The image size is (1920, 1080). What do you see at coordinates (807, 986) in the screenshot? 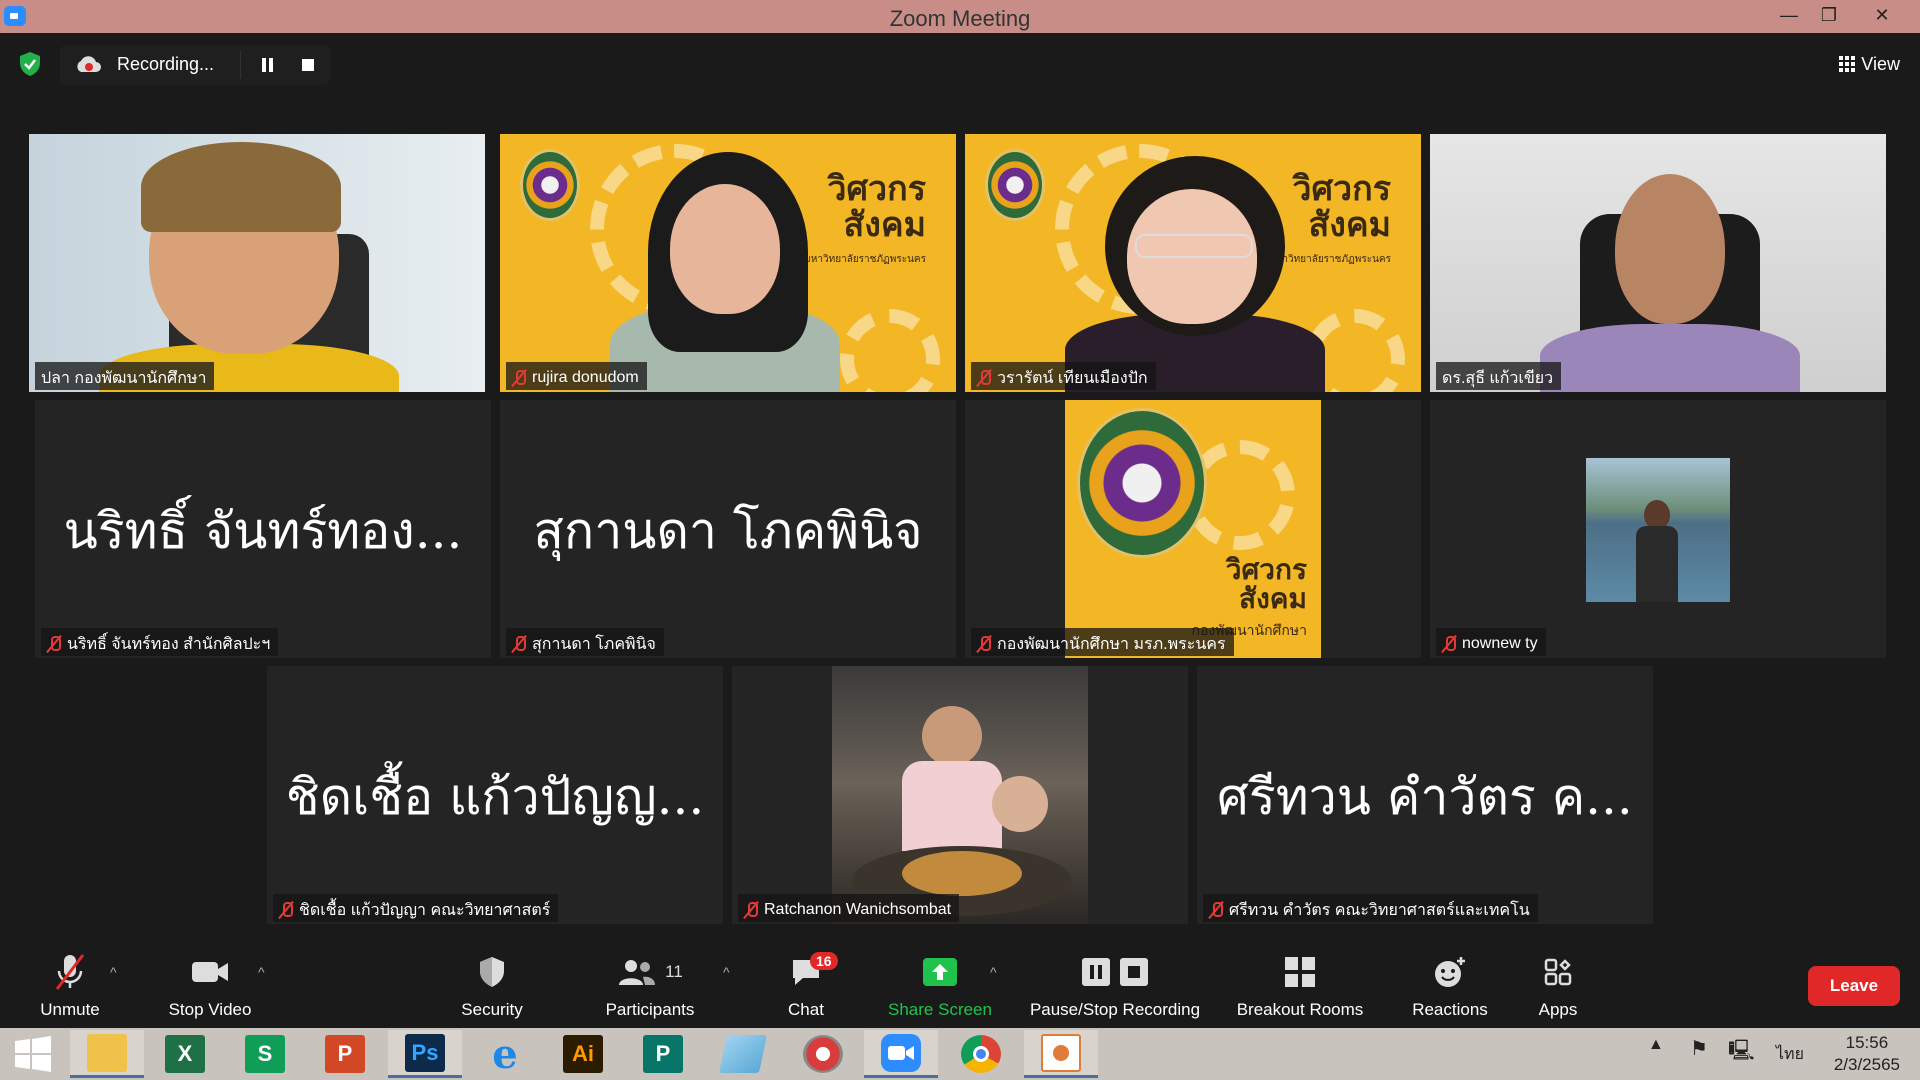
I see `chat-button: Chat 16` at bounding box center [807, 986].